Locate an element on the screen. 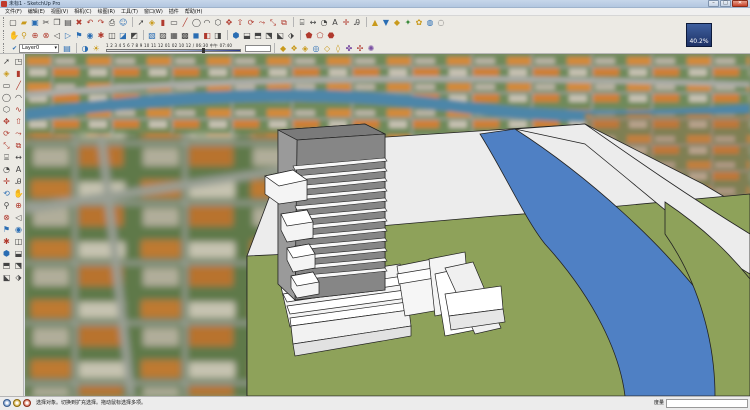  display-section-icon: ◪ is located at coordinates (123, 35).